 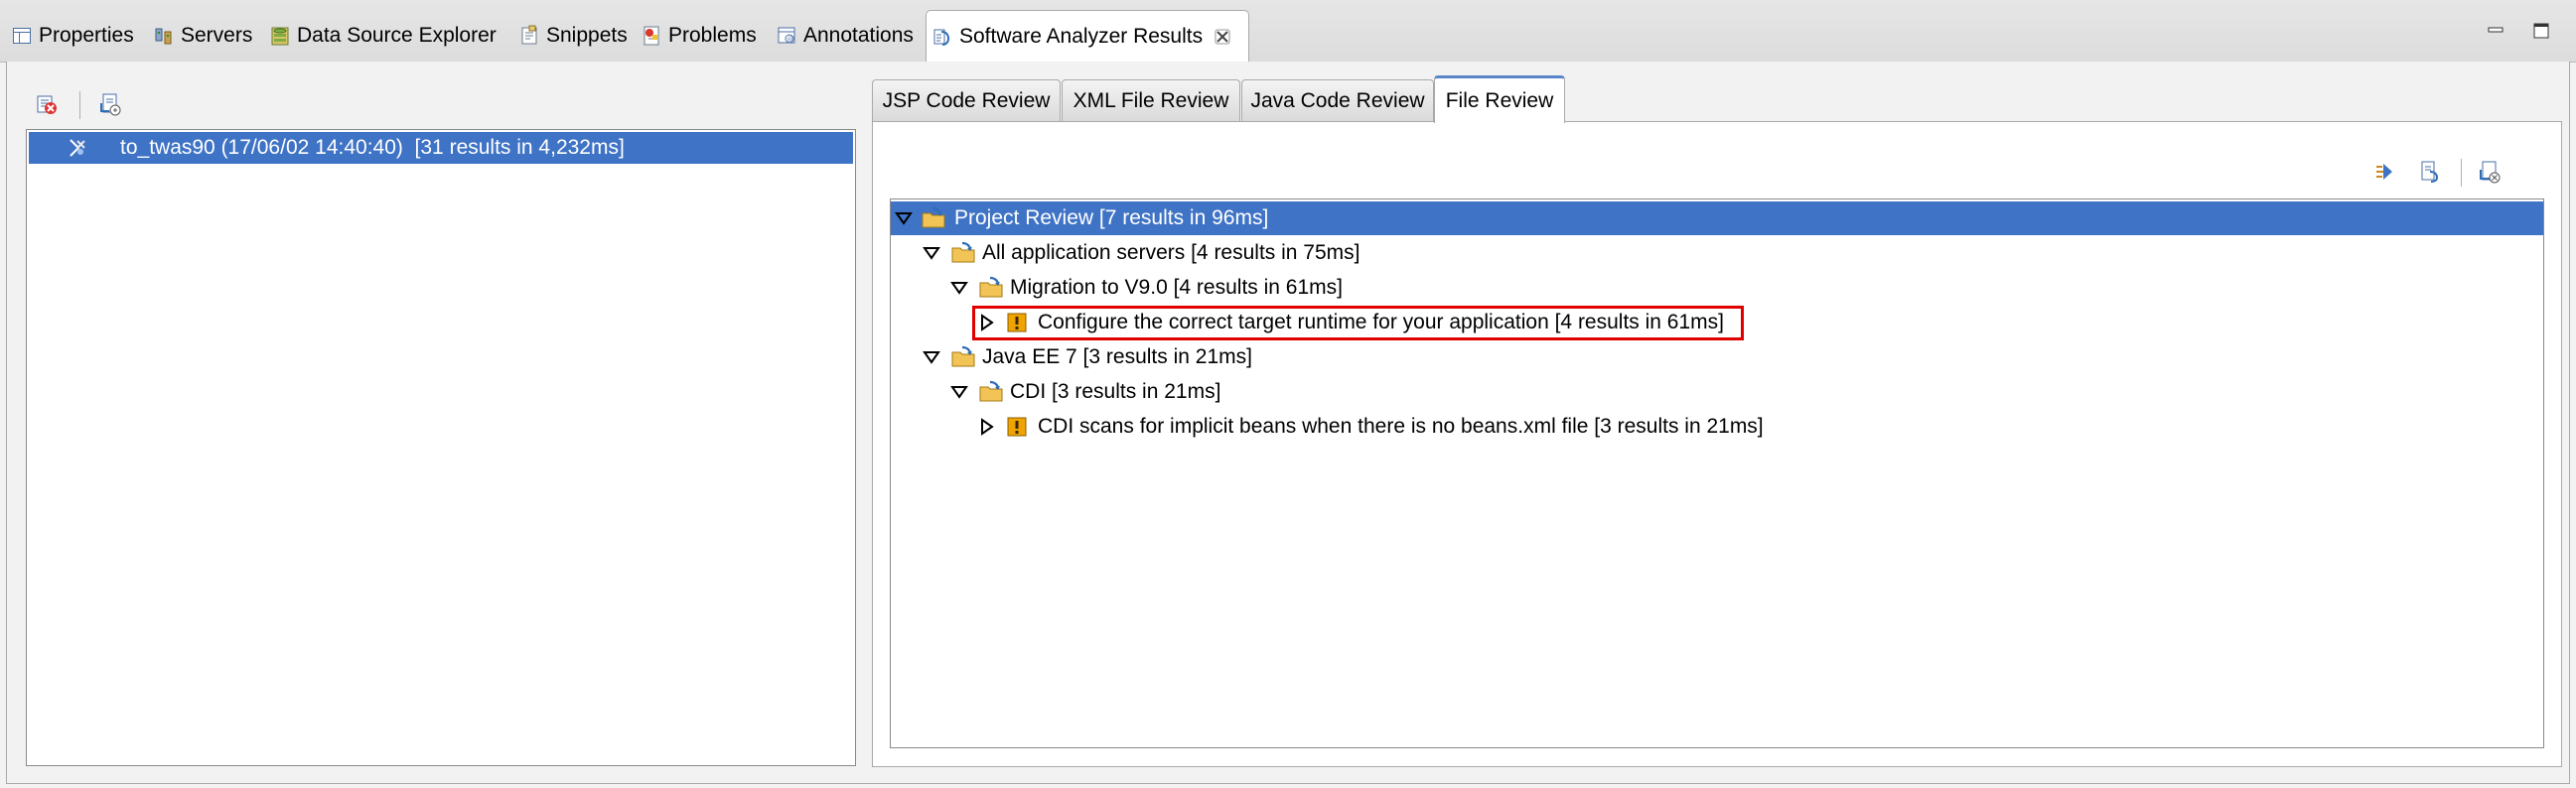 I want to click on chevron-right-icon, so click(x=987, y=427).